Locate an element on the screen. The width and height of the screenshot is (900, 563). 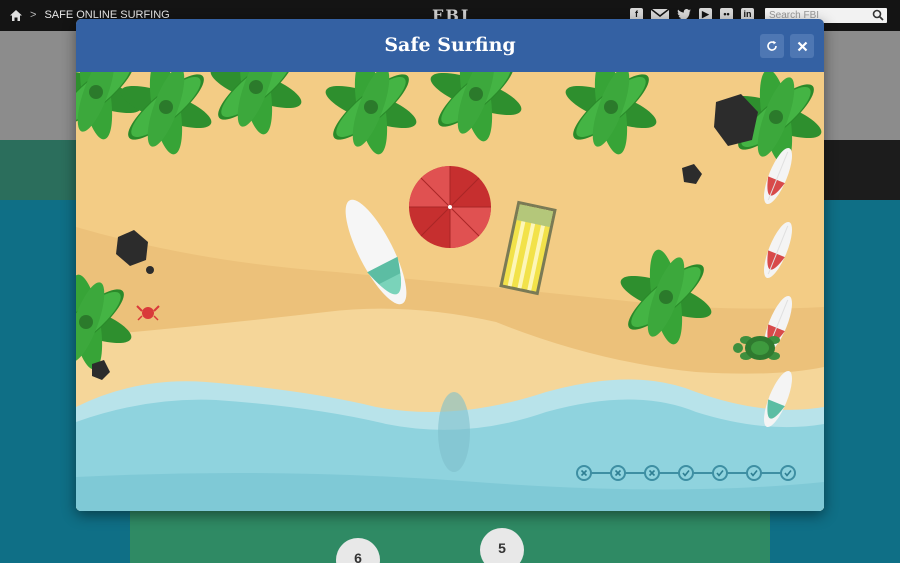
map-level-5: 5 is located at coordinates (502, 545).